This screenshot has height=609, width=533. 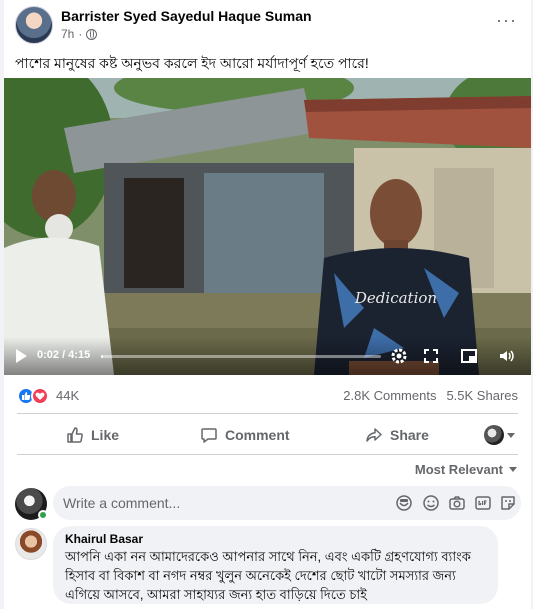 I want to click on commenter-avatar, so click(x=31, y=544).